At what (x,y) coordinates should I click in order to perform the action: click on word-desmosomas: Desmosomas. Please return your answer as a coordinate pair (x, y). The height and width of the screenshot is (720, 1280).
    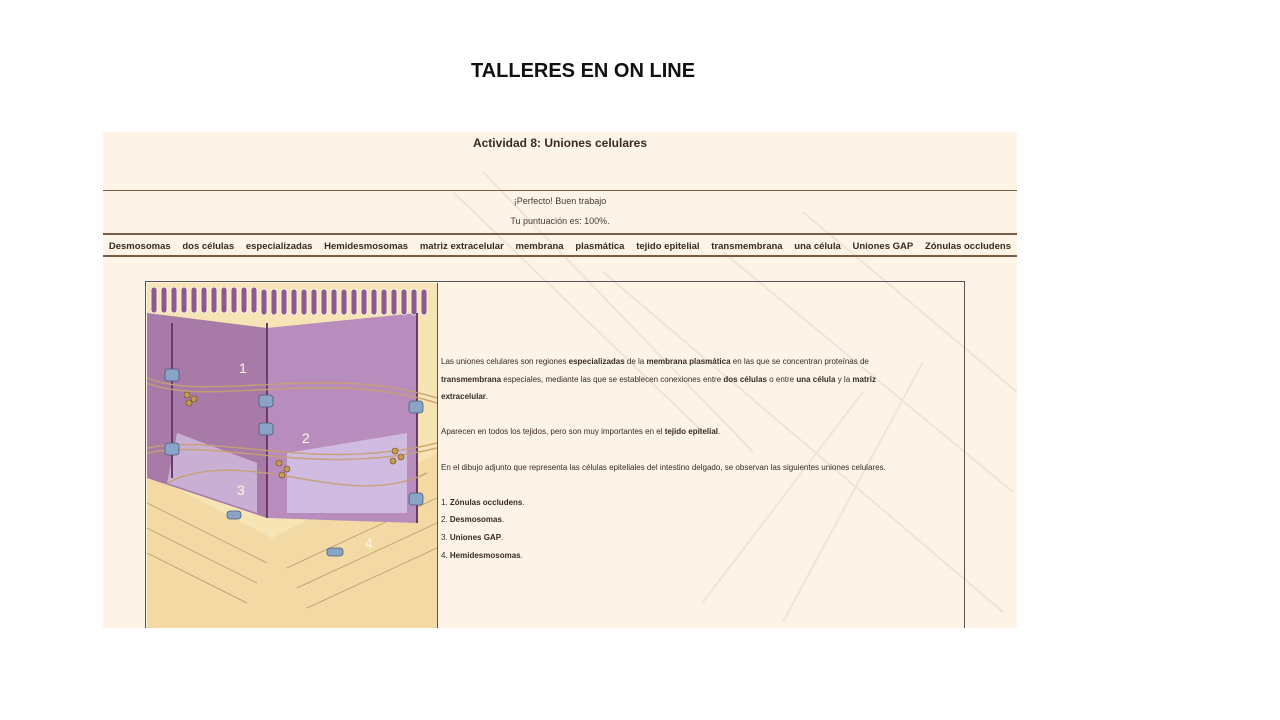
    Looking at the image, I should click on (140, 246).